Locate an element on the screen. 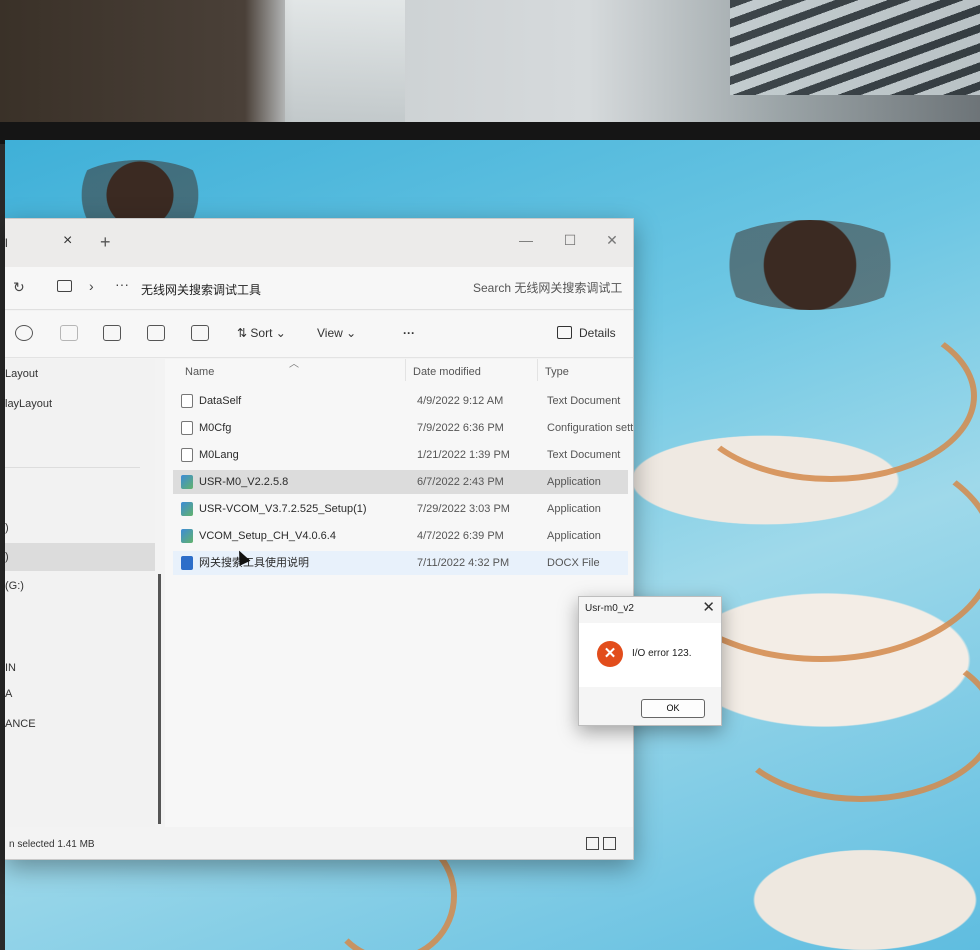 The width and height of the screenshot is (980, 950). this-pc-icon is located at coordinates (64, 286).